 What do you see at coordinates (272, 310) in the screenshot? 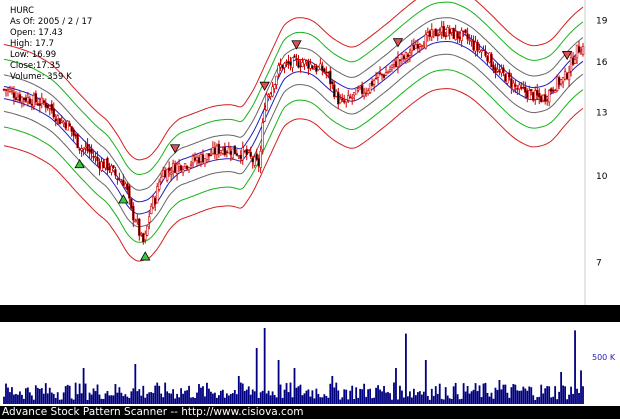
I see `date-tick-label: Oct` at bounding box center [272, 310].